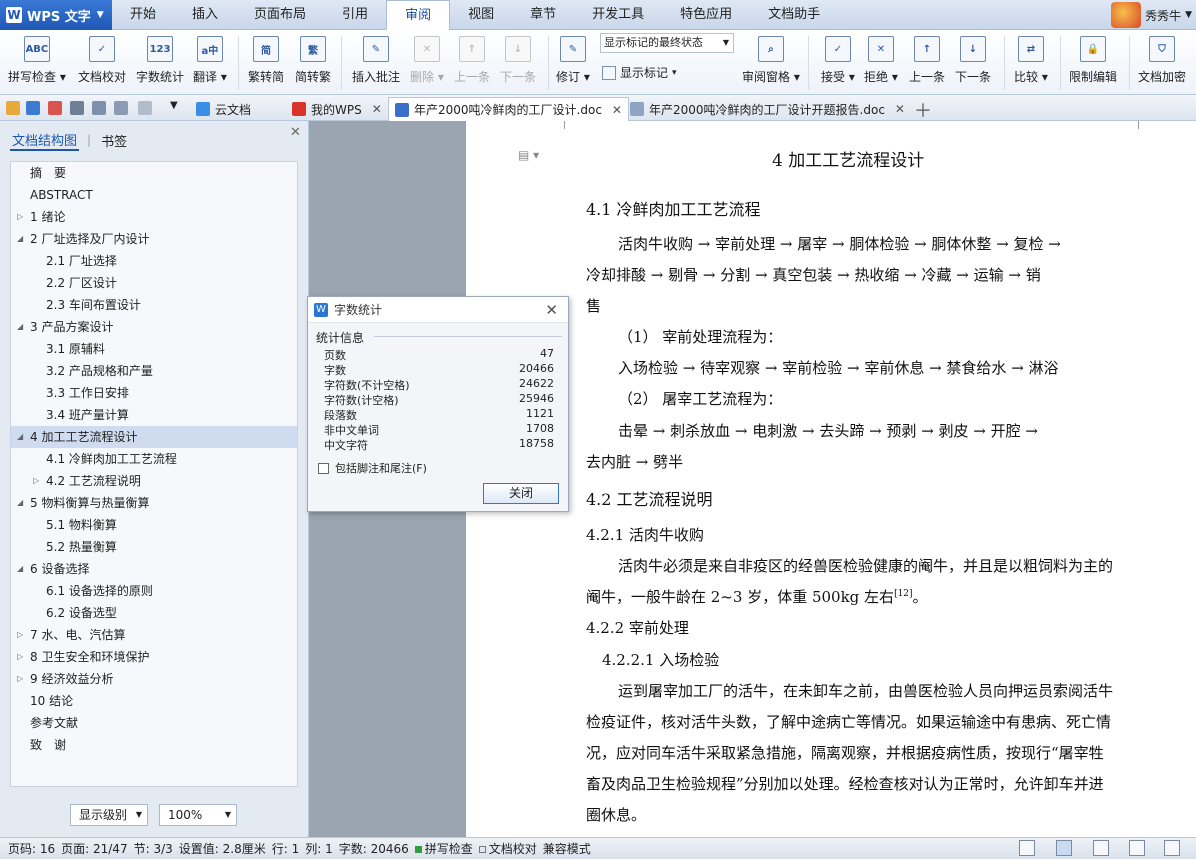 Image resolution: width=1196 pixels, height=859 pixels. What do you see at coordinates (973, 62) in the screenshot?
I see `next-change-button: ↓ 下一条` at bounding box center [973, 62].